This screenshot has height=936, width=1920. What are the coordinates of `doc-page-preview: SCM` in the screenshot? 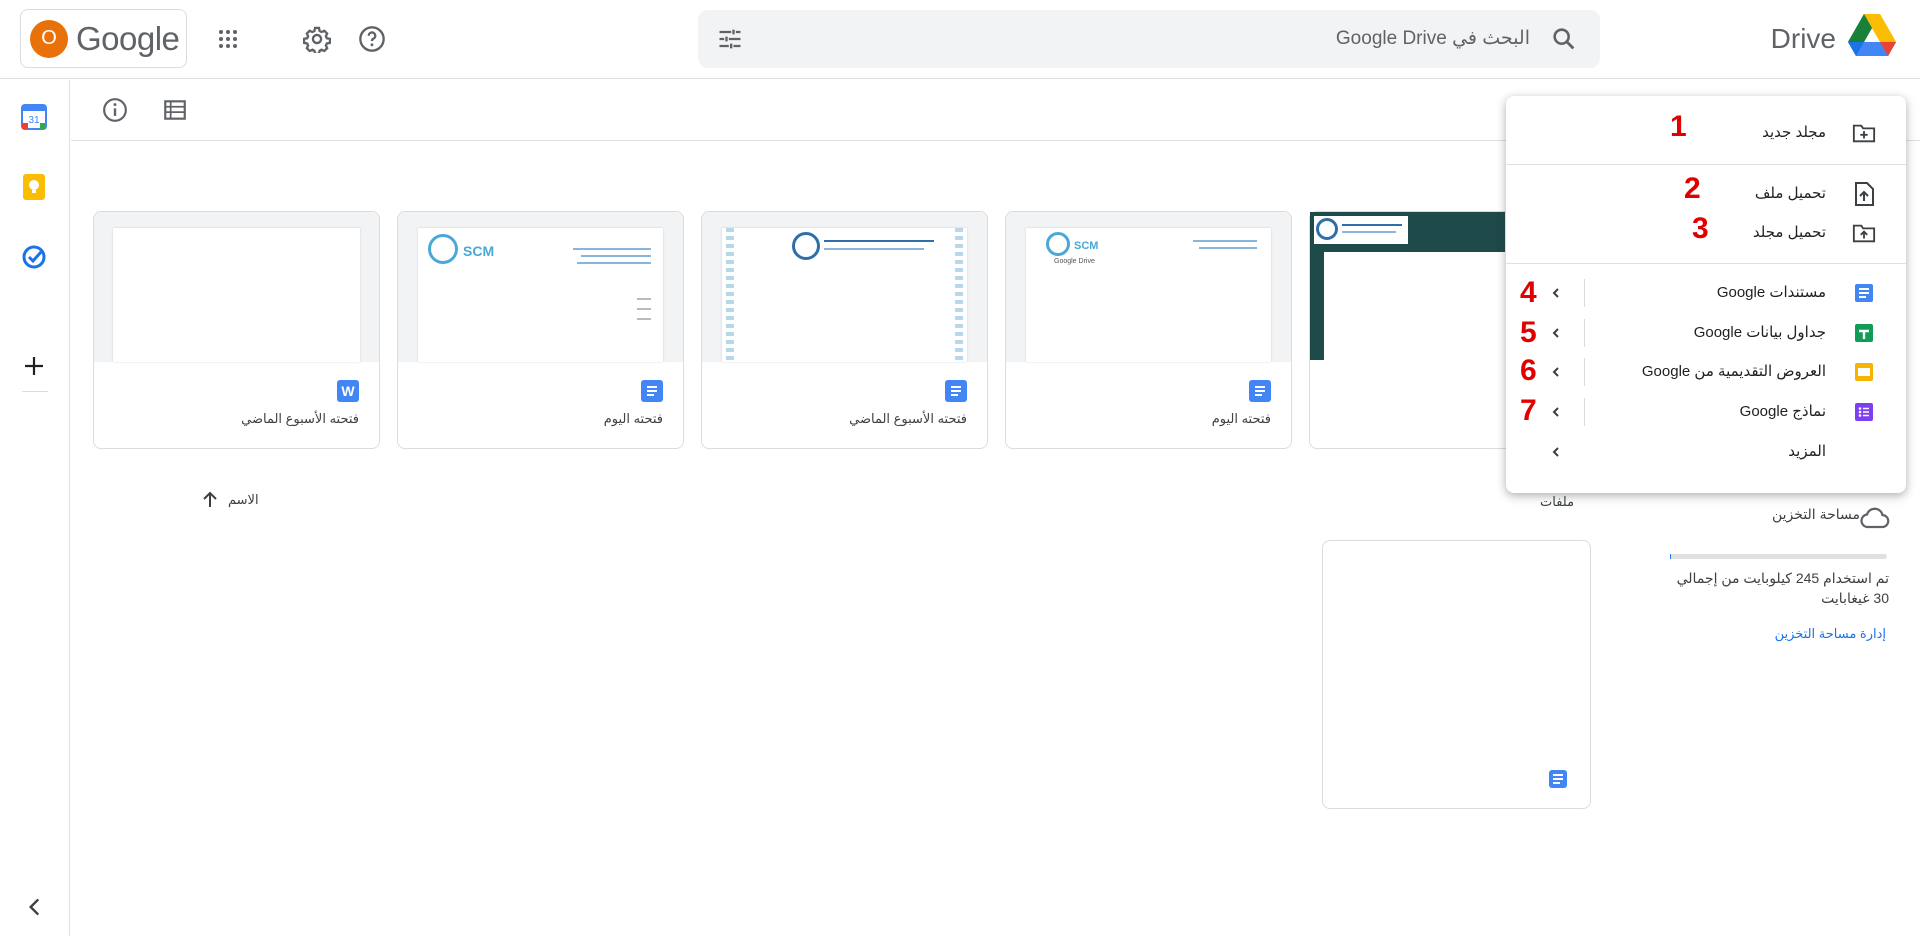 It's located at (540, 295).